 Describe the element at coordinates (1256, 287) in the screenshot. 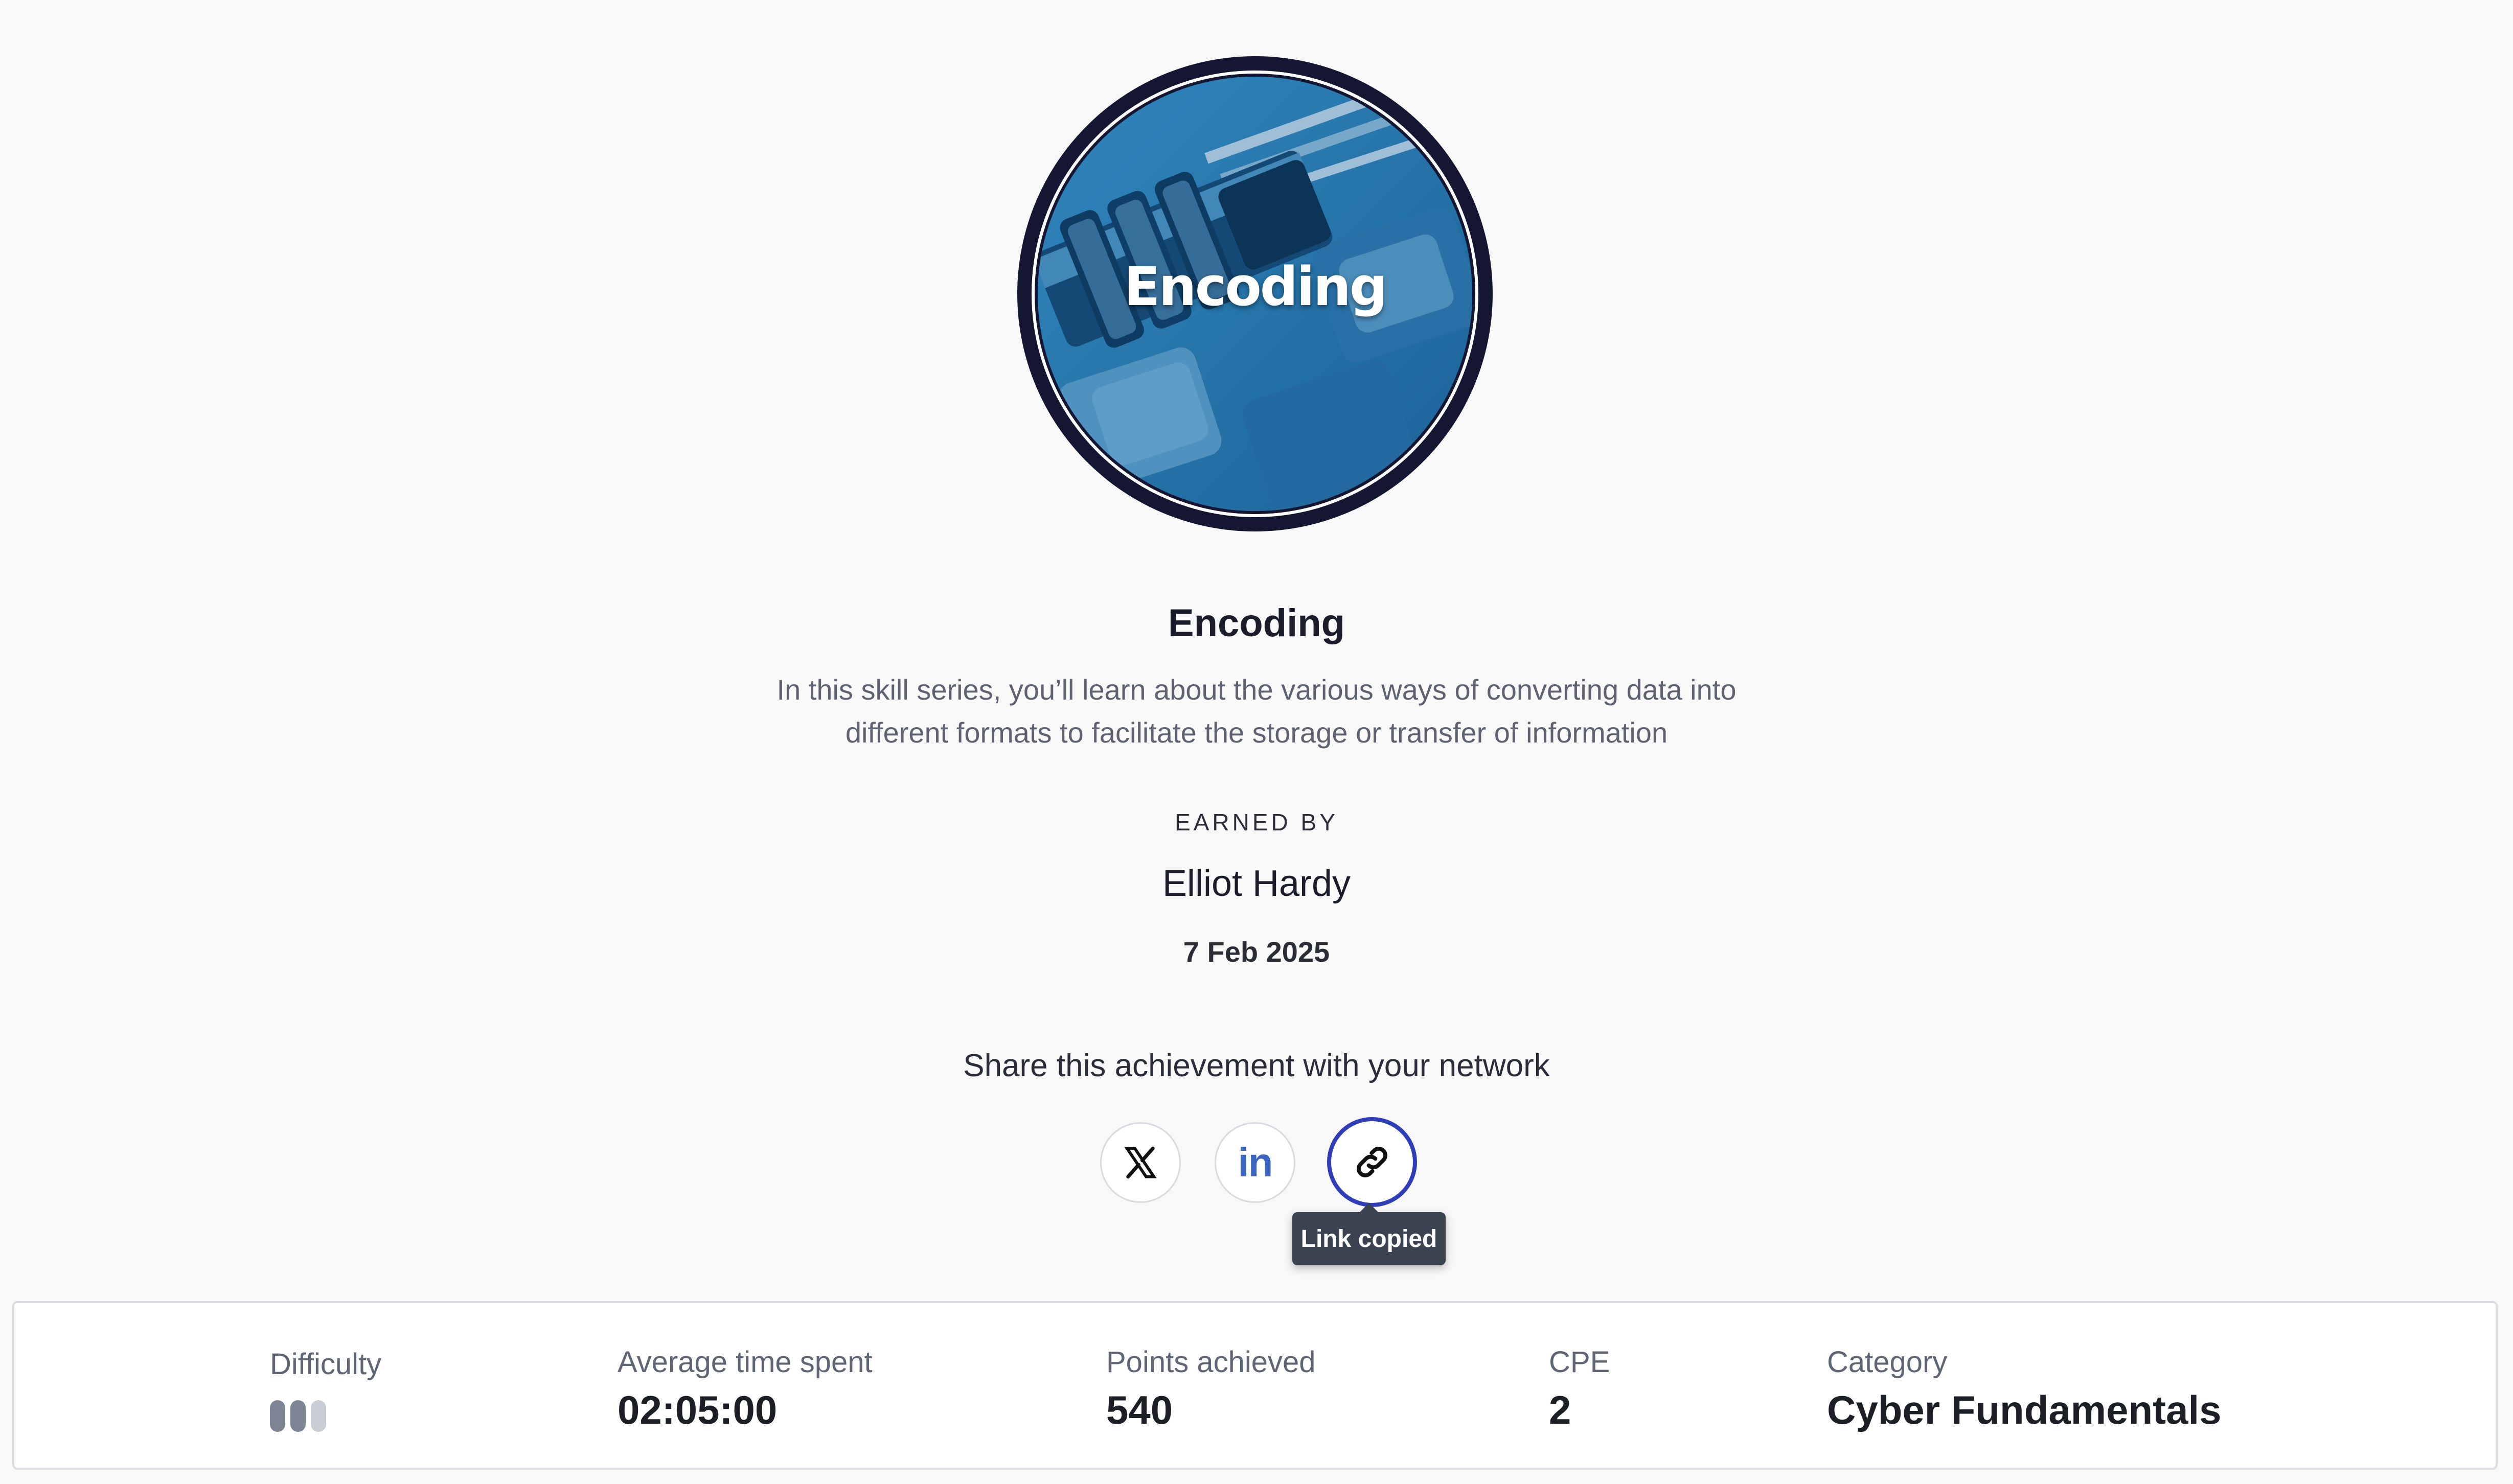

I see `badge-title: Encoding` at that location.